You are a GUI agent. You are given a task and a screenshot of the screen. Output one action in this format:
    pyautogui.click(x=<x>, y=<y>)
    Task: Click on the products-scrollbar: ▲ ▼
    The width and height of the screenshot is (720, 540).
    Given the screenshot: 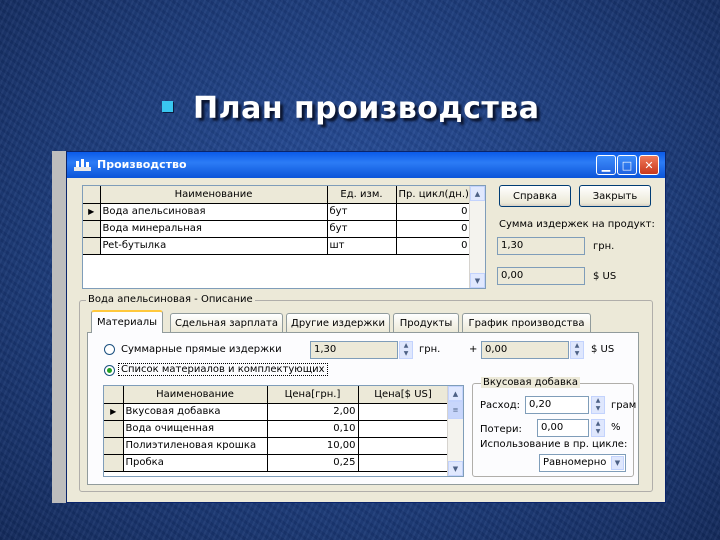 What is the action you would take?
    pyautogui.click(x=477, y=237)
    